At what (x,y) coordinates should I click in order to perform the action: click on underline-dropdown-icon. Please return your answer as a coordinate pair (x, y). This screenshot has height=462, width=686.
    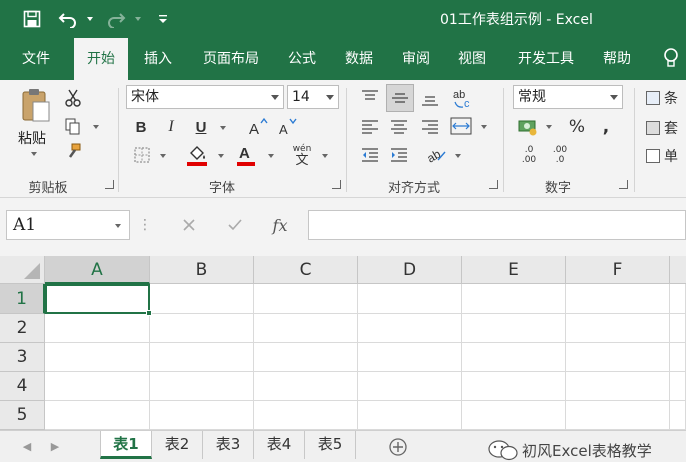
    Looking at the image, I should click on (223, 128).